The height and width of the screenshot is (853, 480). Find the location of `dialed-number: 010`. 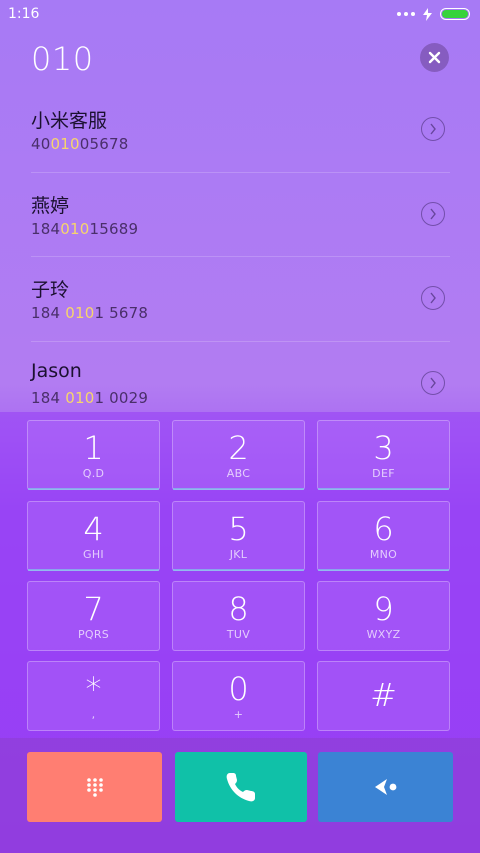

dialed-number: 010 is located at coordinates (62, 59).